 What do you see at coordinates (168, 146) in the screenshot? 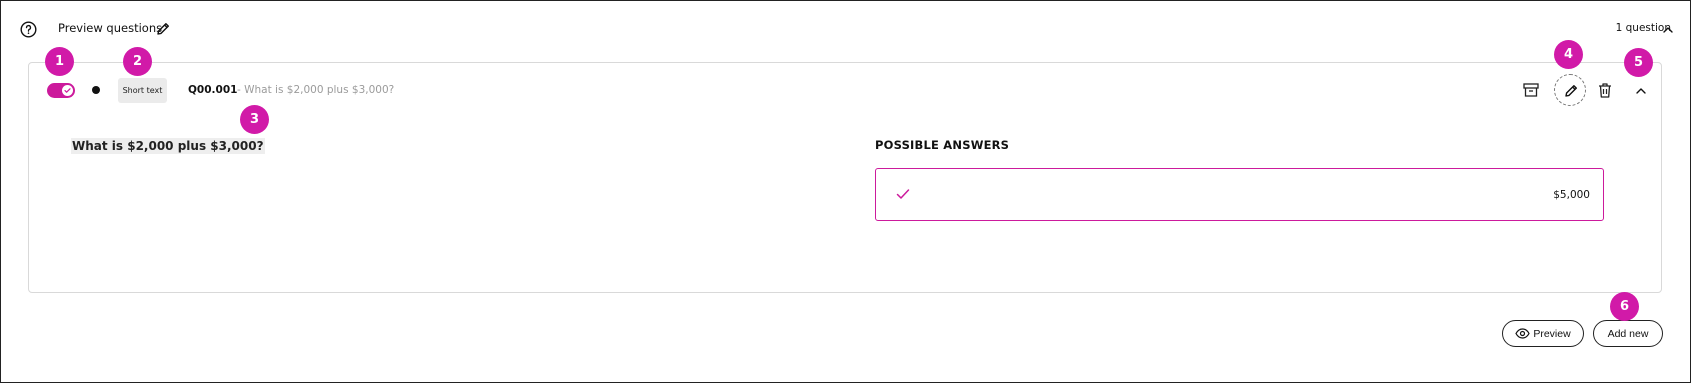
I see `question-text: What is $2,000 plus $3,000?` at bounding box center [168, 146].